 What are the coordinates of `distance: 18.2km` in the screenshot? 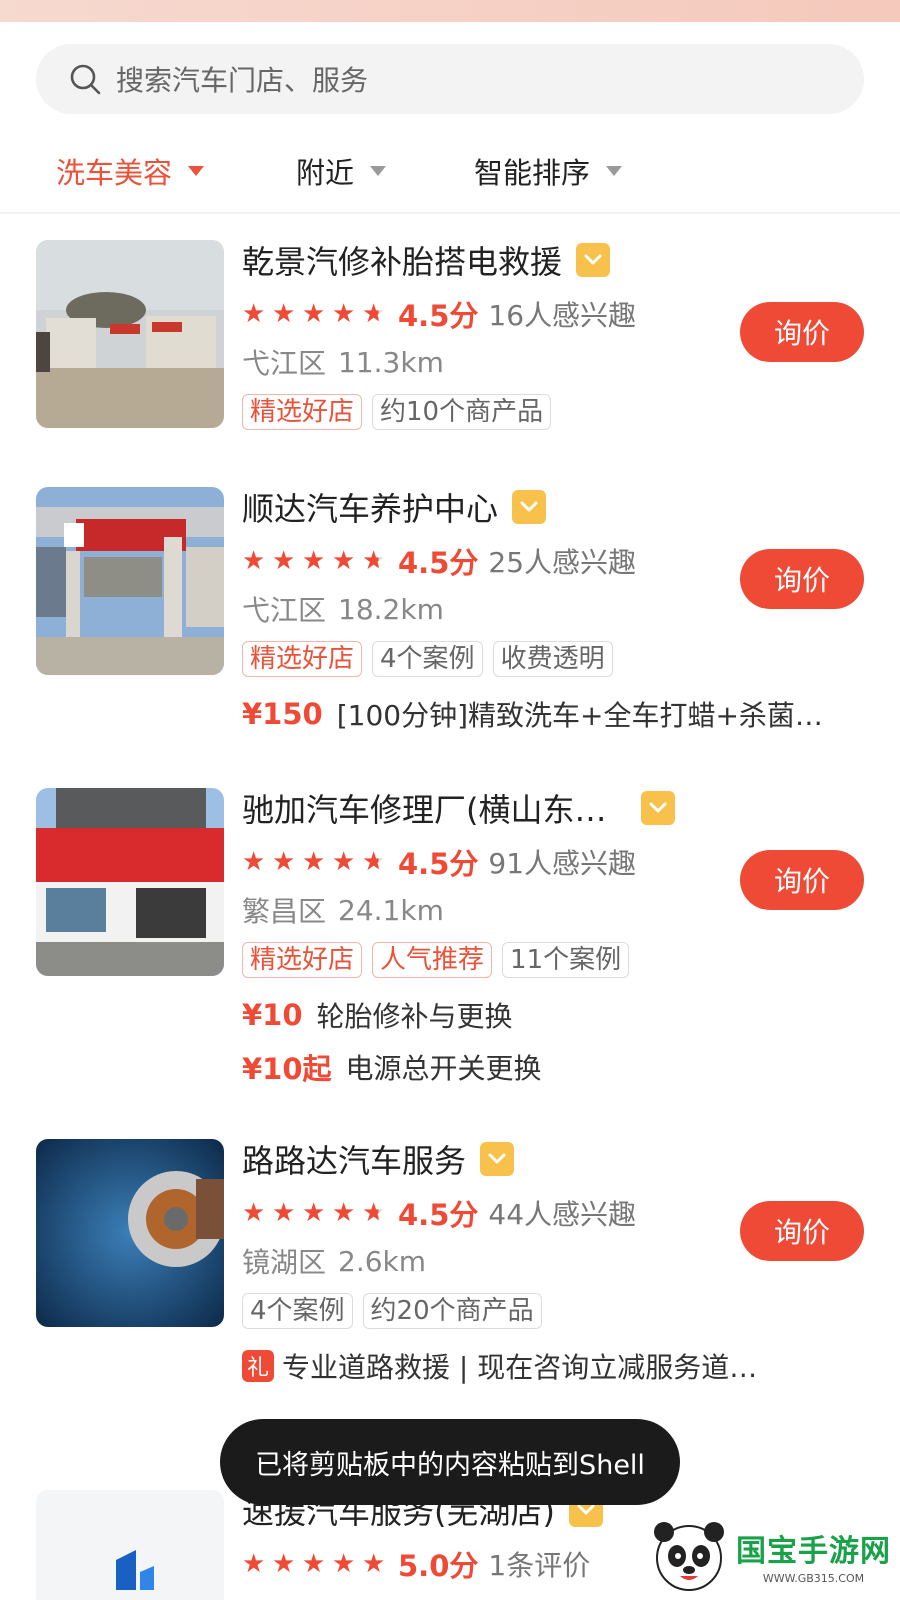 It's located at (391, 609).